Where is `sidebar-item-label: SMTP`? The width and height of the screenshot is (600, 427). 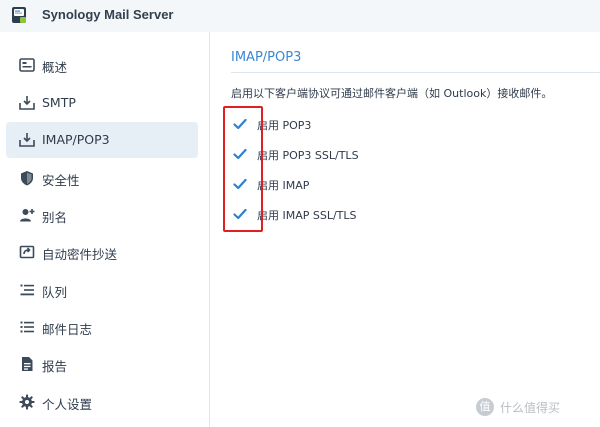 sidebar-item-label: SMTP is located at coordinates (59, 102).